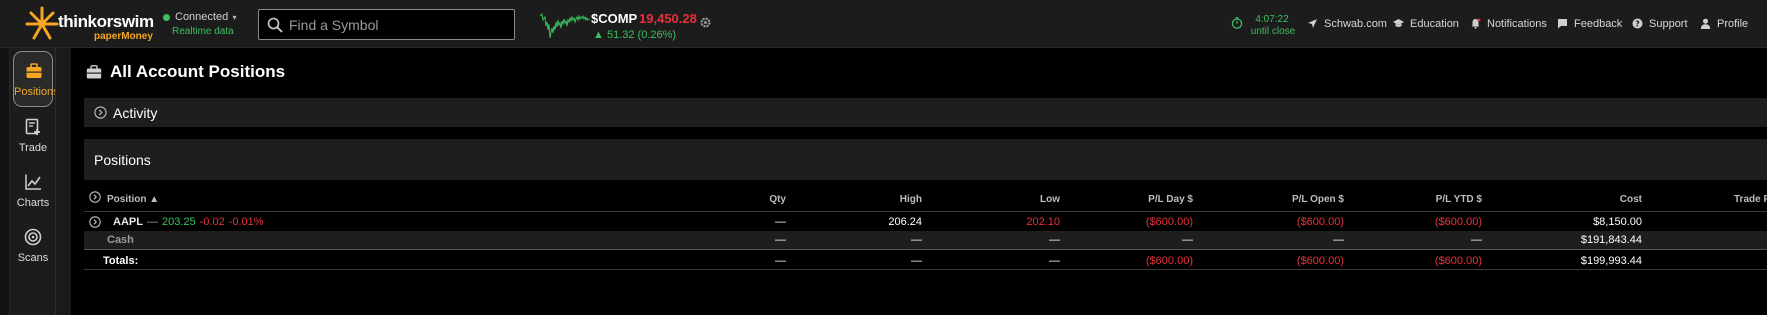 This screenshot has height=315, width=1767. I want to click on data-mode-label: Realtime data, so click(203, 31).